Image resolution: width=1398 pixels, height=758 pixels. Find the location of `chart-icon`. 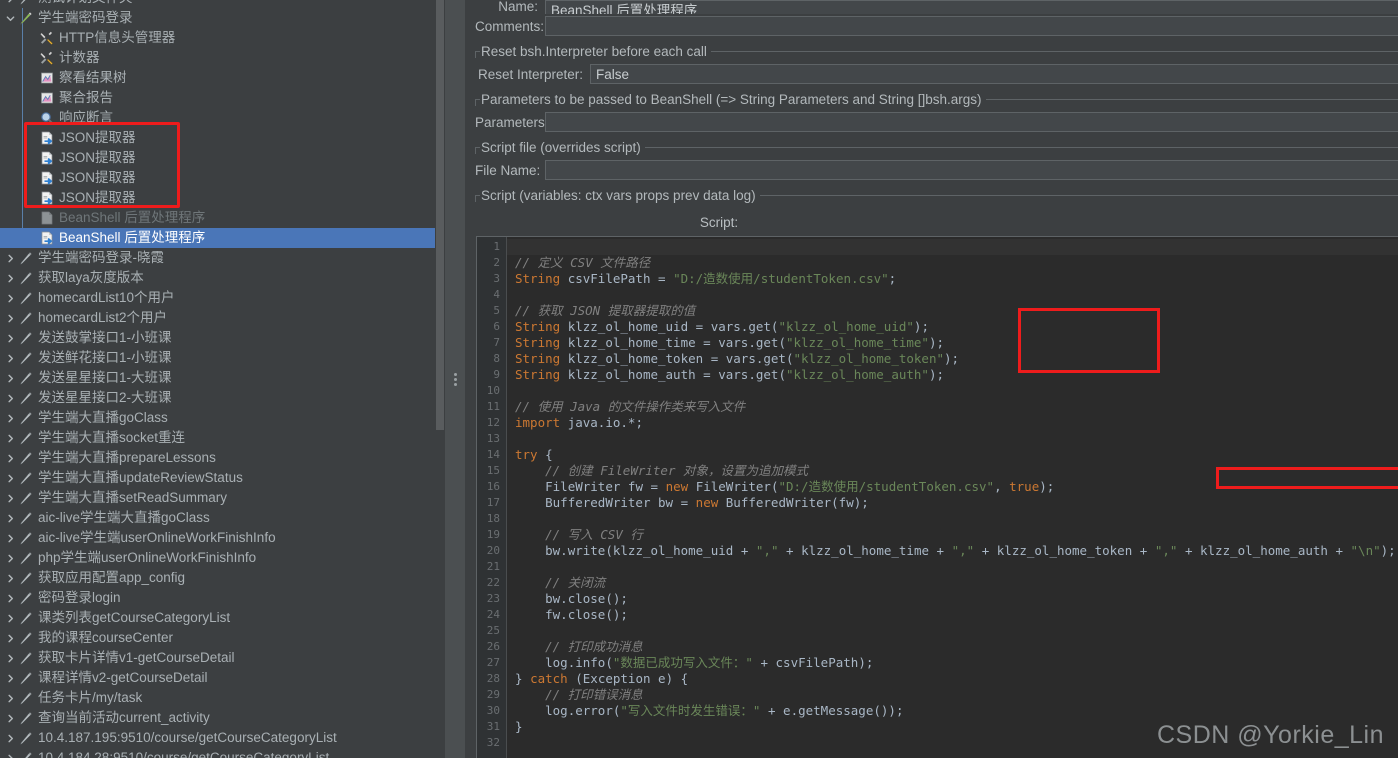

chart-icon is located at coordinates (47, 98).